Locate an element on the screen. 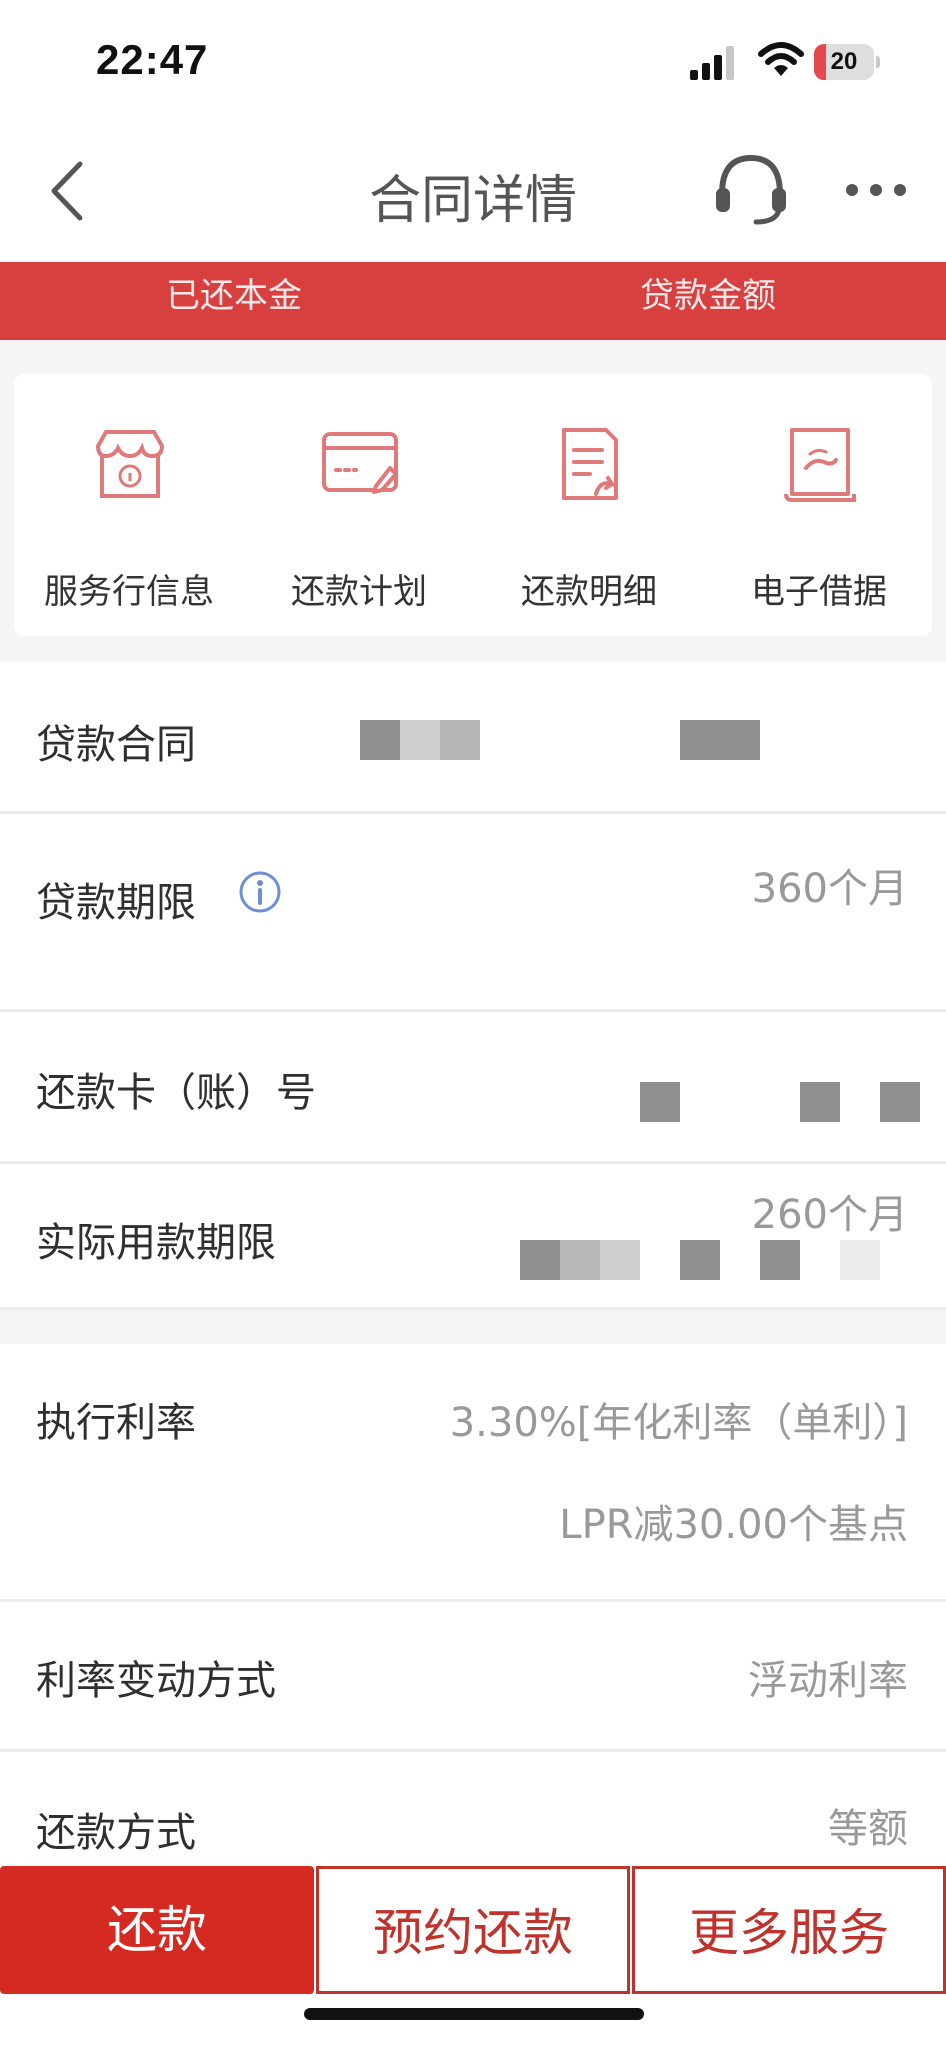  loan-amount-label: 贷款金额 is located at coordinates (708, 296).